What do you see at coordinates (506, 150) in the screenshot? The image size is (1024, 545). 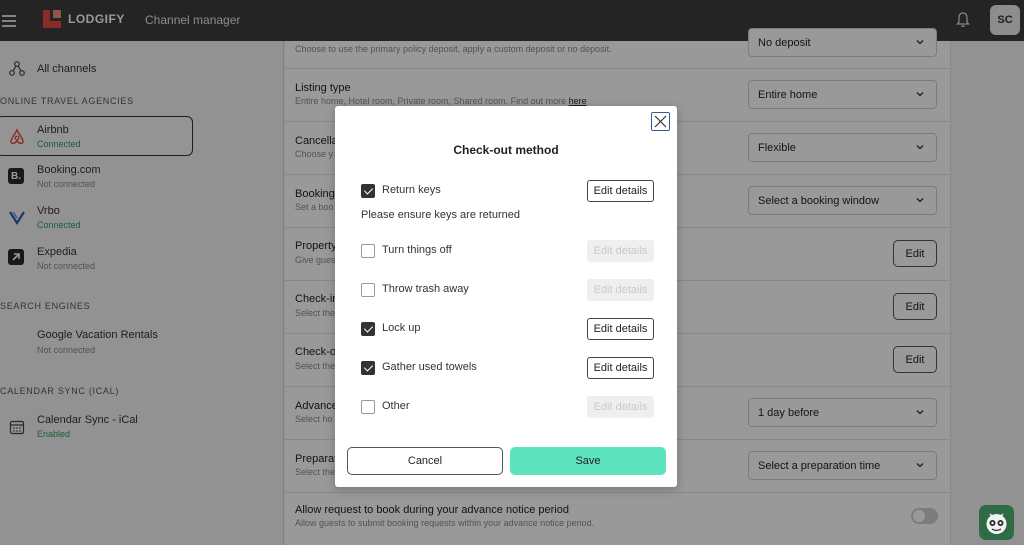 I see `dialog-title: Check-out method` at bounding box center [506, 150].